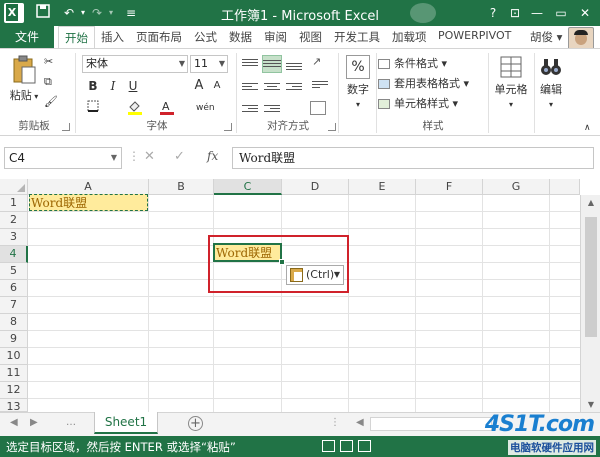  I want to click on ribbon-display-button: ⊡, so click(515, 13).